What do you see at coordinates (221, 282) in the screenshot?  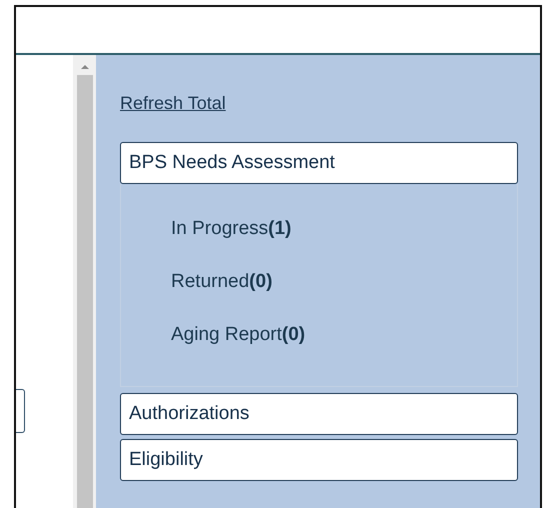 I see `status-link: Returned(0)` at bounding box center [221, 282].